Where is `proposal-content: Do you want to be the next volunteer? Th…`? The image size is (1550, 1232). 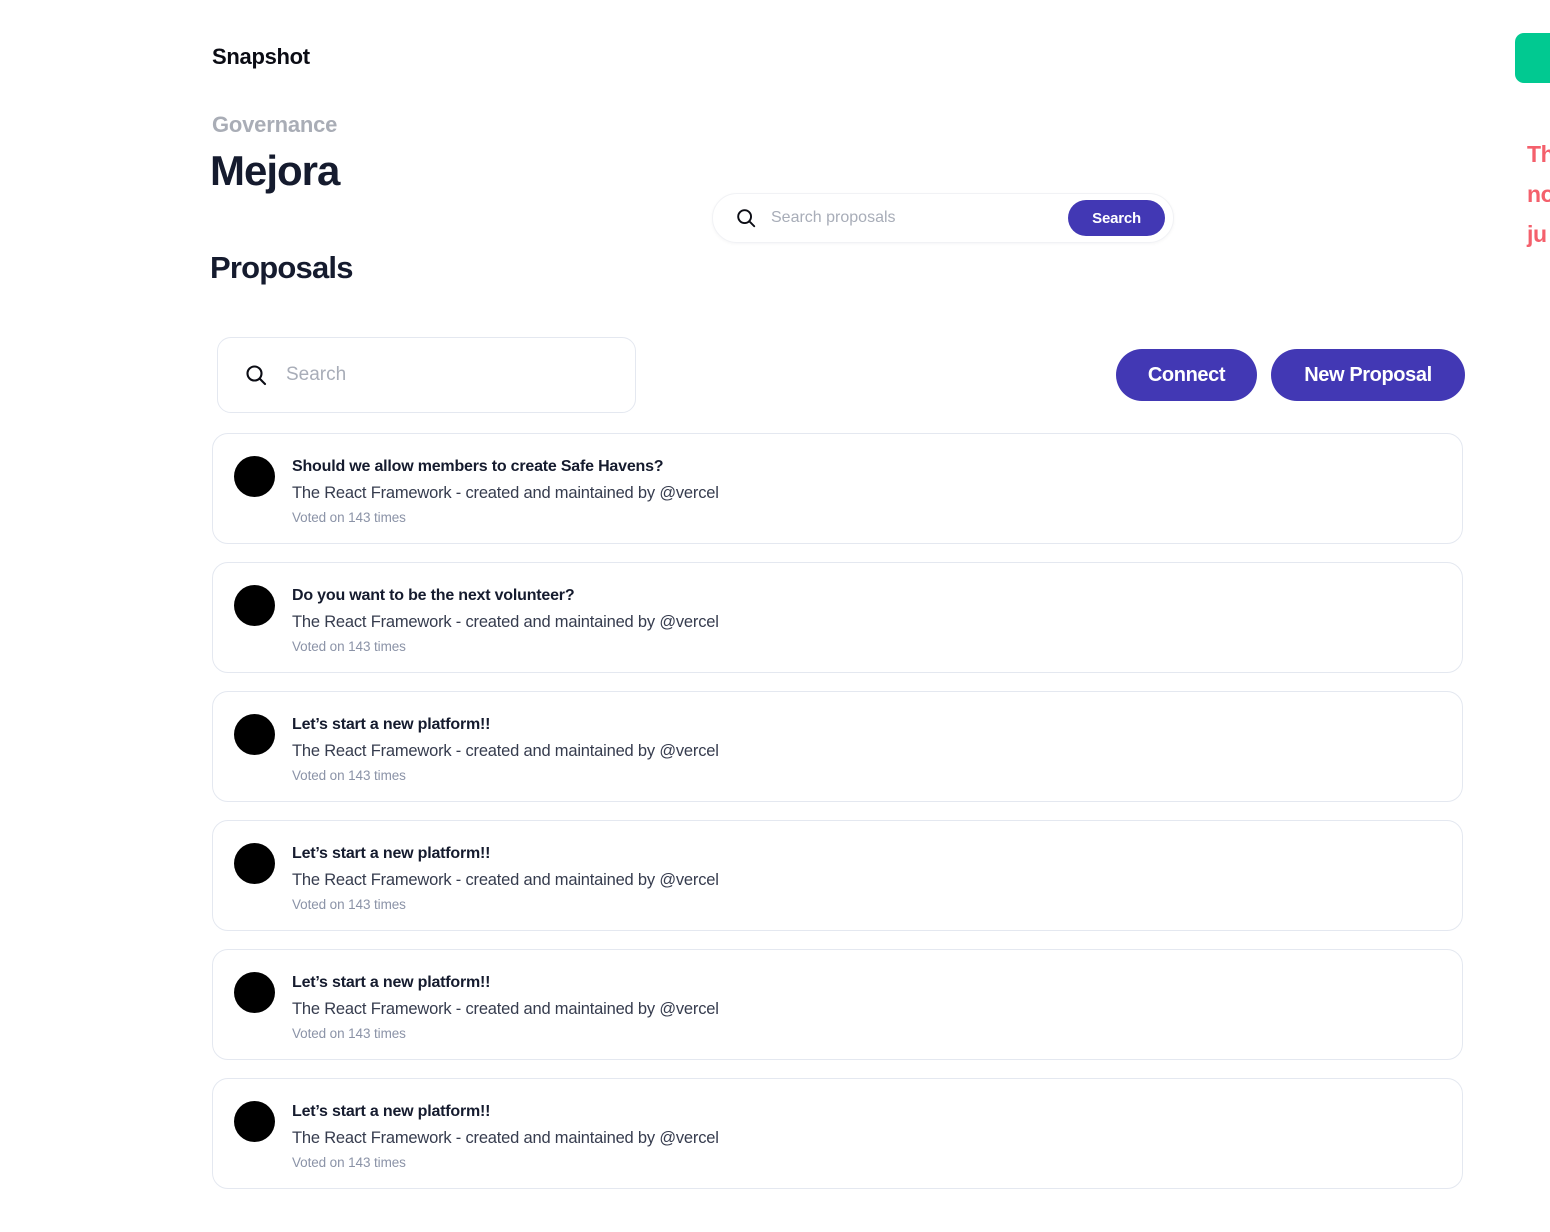
proposal-content: Do you want to be the next volunteer? Th… is located at coordinates (877, 619).